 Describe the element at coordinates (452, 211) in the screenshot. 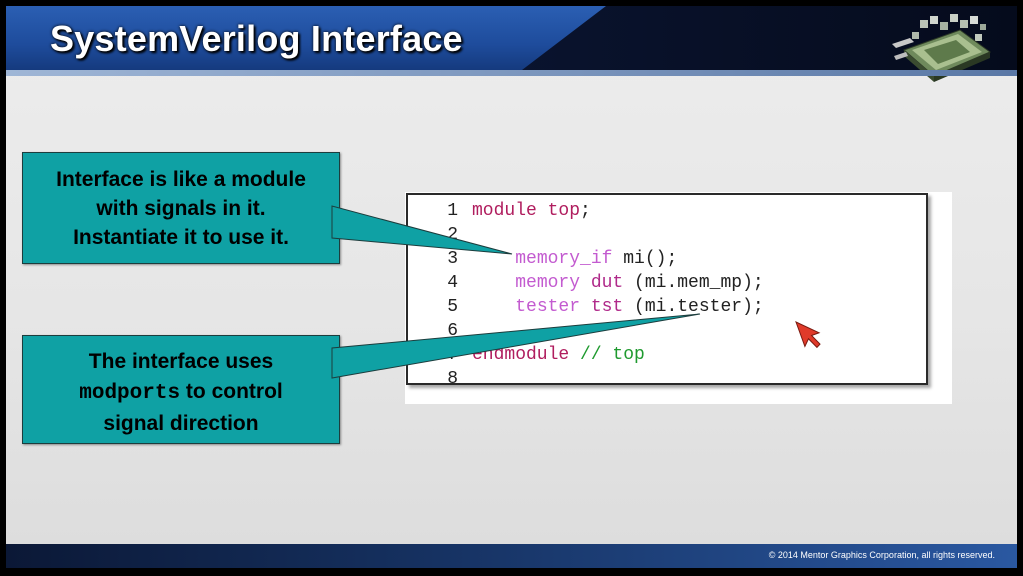

I see `line-number: 1` at that location.